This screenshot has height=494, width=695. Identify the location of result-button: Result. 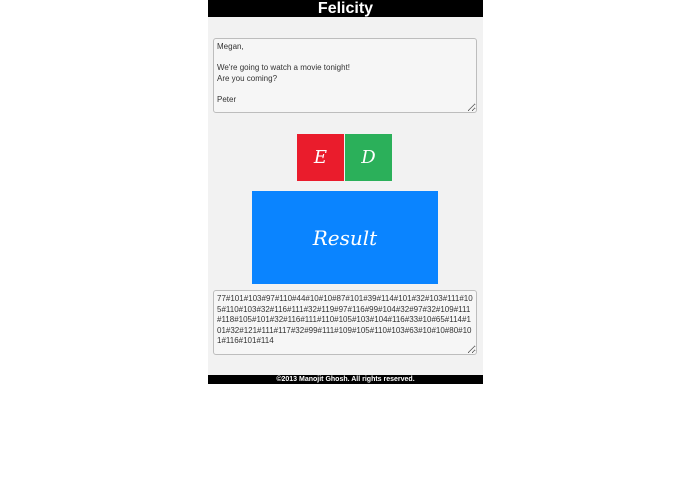
(345, 237).